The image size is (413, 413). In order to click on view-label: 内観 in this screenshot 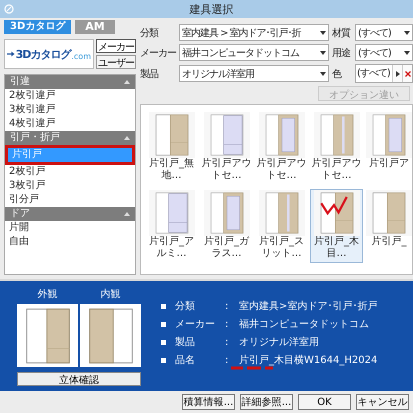, I will do `click(110, 294)`.